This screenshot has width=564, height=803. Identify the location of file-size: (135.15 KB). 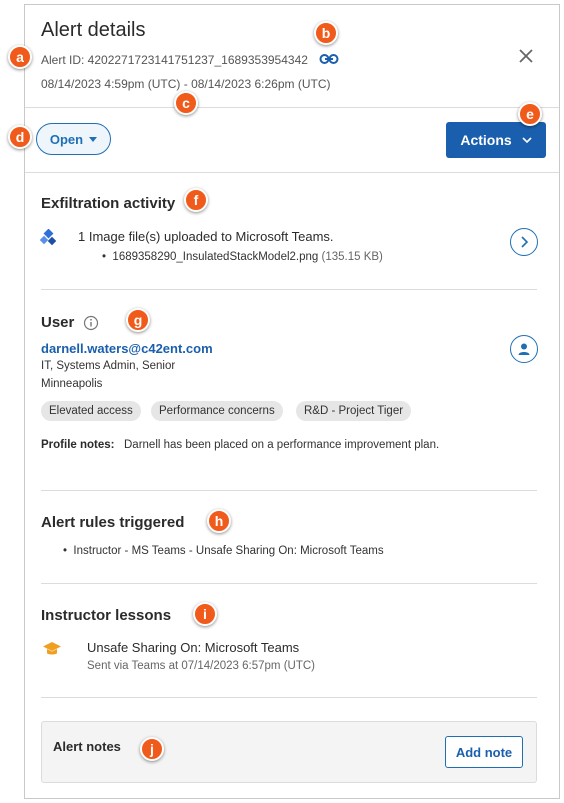
(352, 257).